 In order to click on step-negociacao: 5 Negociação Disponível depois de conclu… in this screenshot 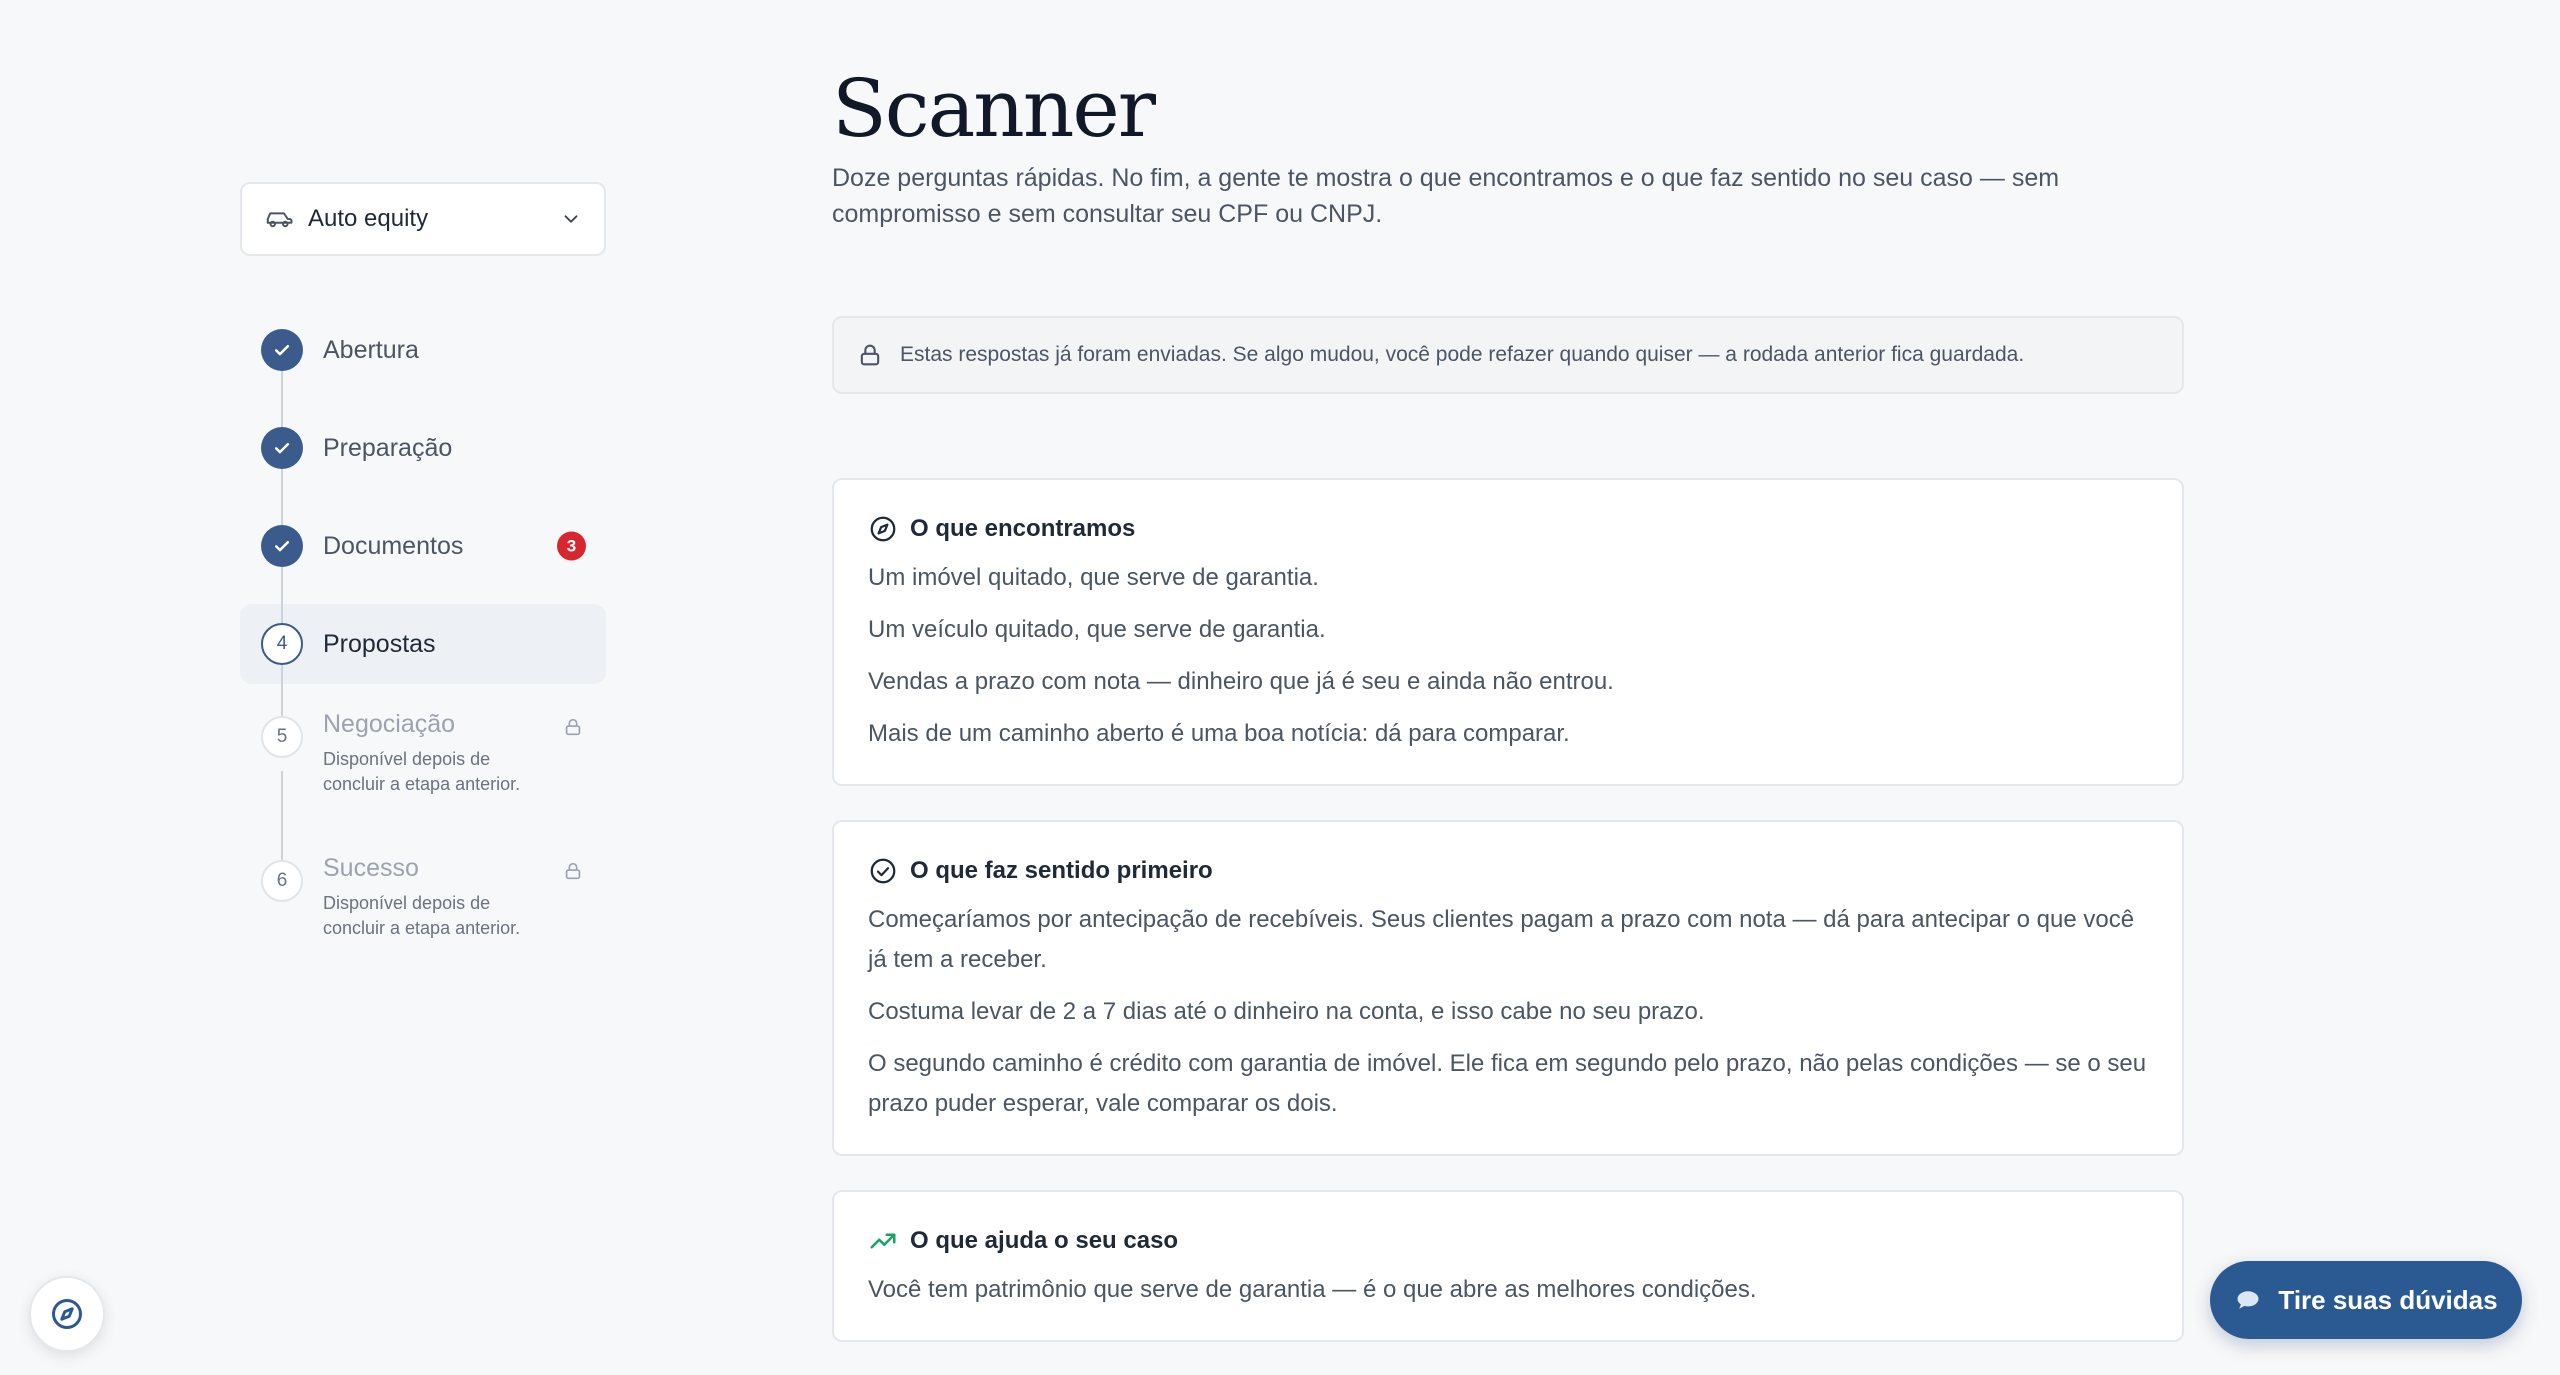, I will do `click(423, 765)`.